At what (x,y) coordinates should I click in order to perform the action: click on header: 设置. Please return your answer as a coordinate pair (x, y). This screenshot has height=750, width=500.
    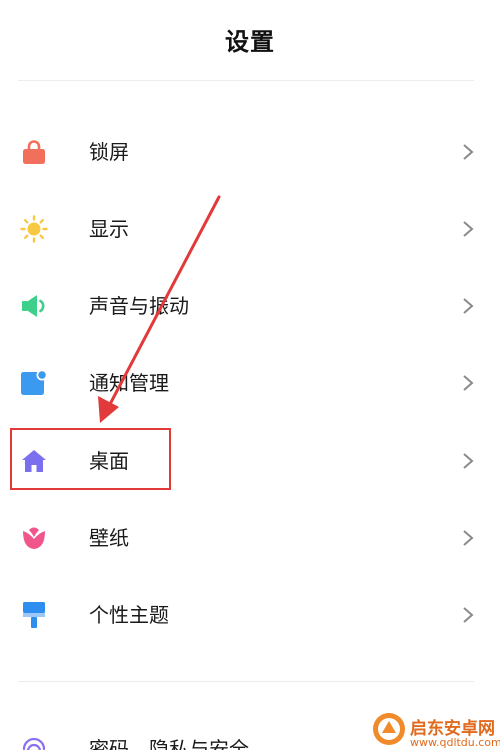
    Looking at the image, I should click on (250, 40).